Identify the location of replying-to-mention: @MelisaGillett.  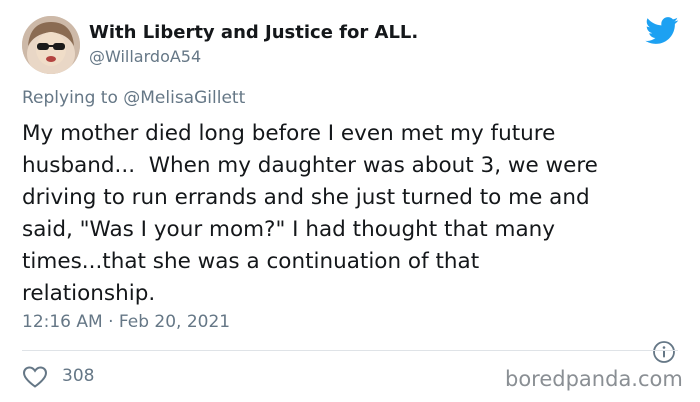
(184, 98).